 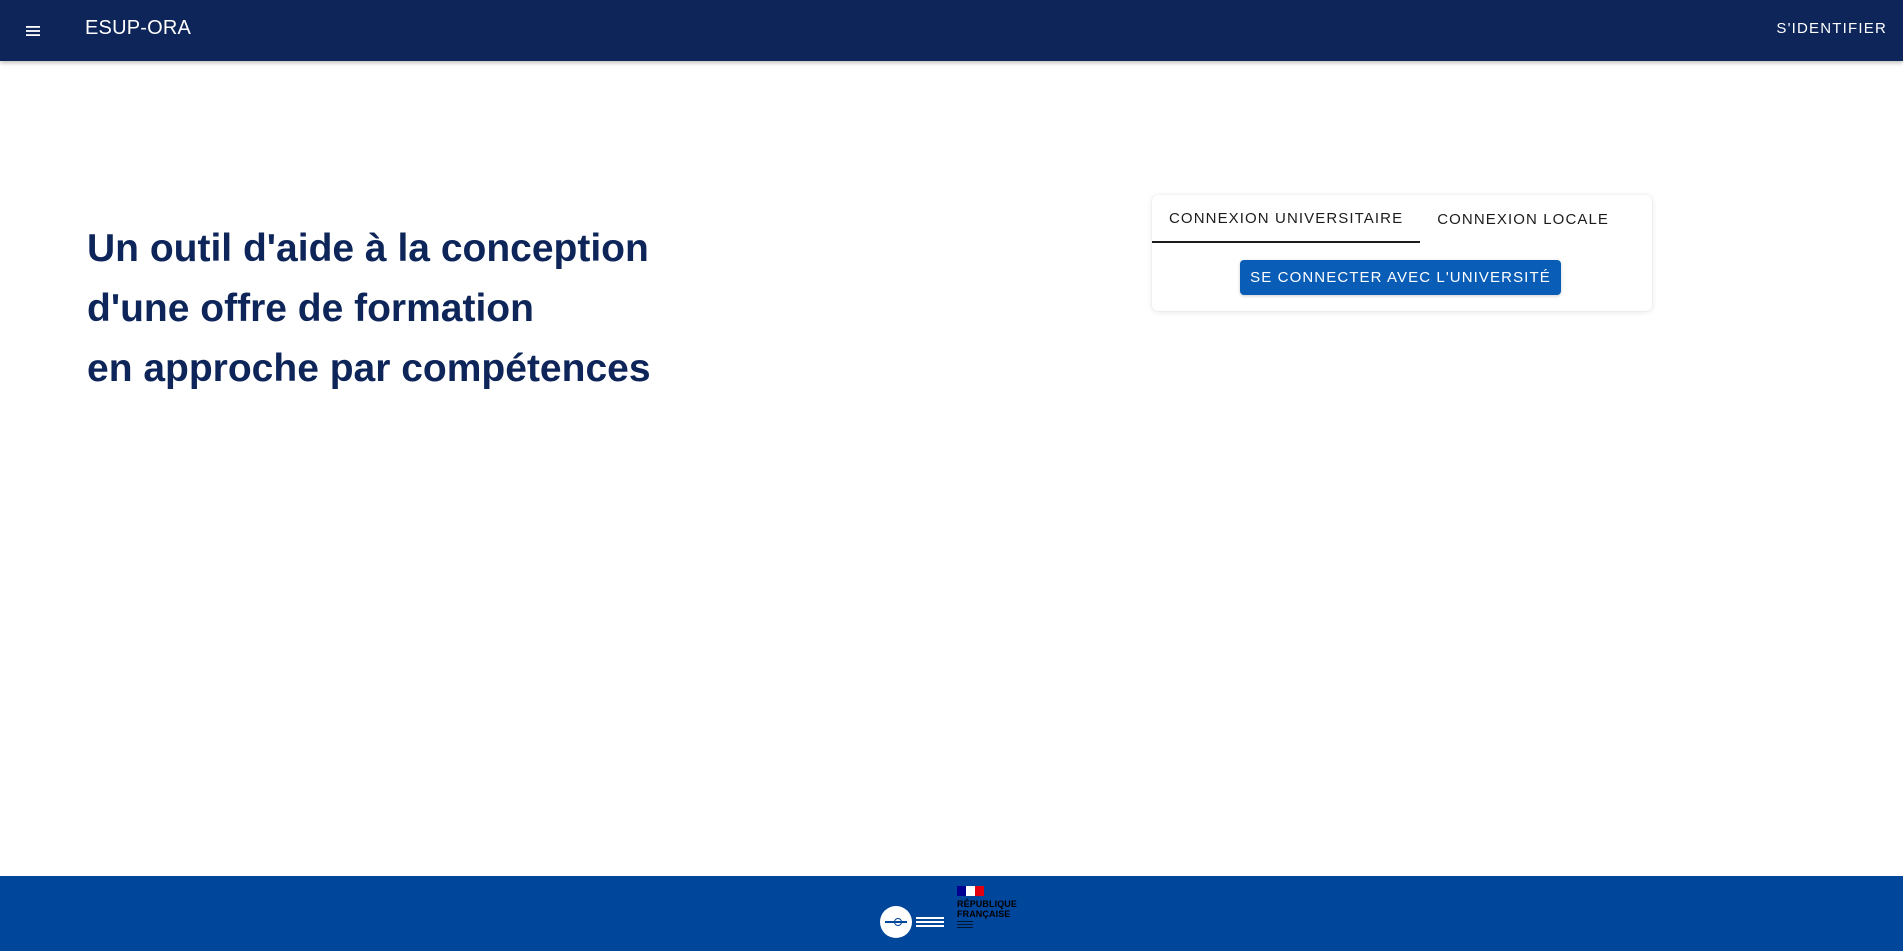 I want to click on unicaen-emblem-icon, so click(x=896, y=922).